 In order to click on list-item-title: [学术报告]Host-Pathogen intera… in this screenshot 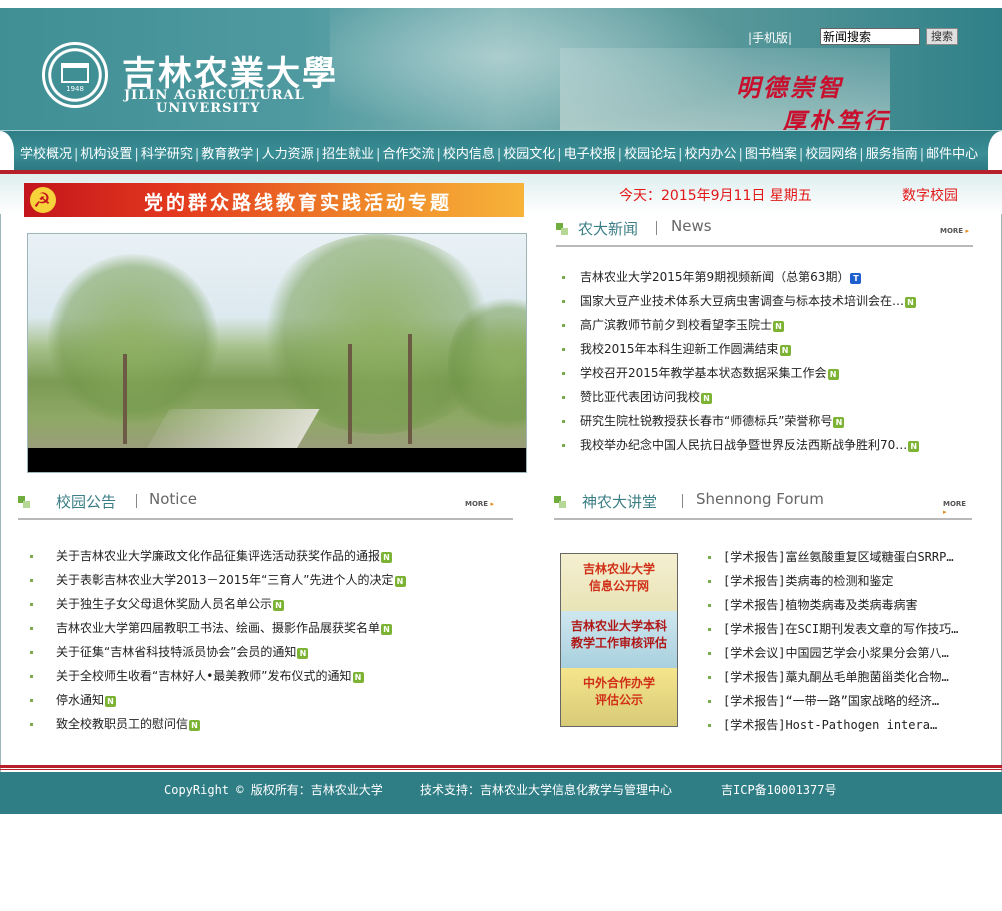, I will do `click(830, 725)`.